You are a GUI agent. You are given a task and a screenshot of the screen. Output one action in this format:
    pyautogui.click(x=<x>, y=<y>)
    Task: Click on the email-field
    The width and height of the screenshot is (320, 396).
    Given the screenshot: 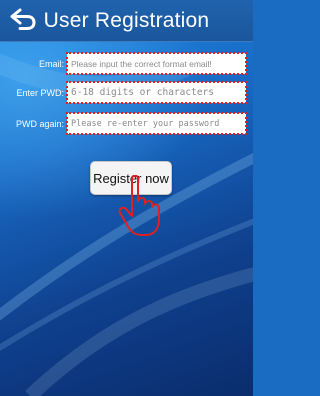 What is the action you would take?
    pyautogui.click(x=156, y=63)
    